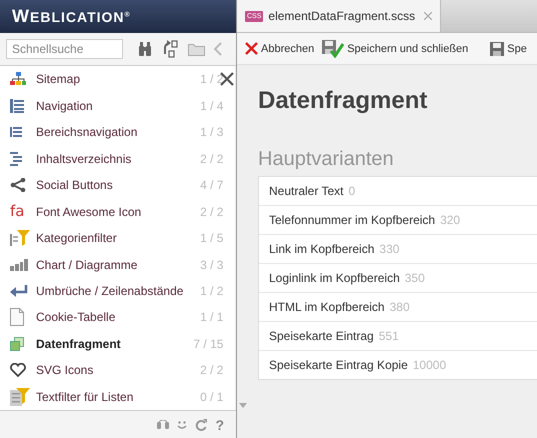 The height and width of the screenshot is (438, 537). I want to click on sidebar-item: Kategorienfilter 1 / 5, so click(114, 238).